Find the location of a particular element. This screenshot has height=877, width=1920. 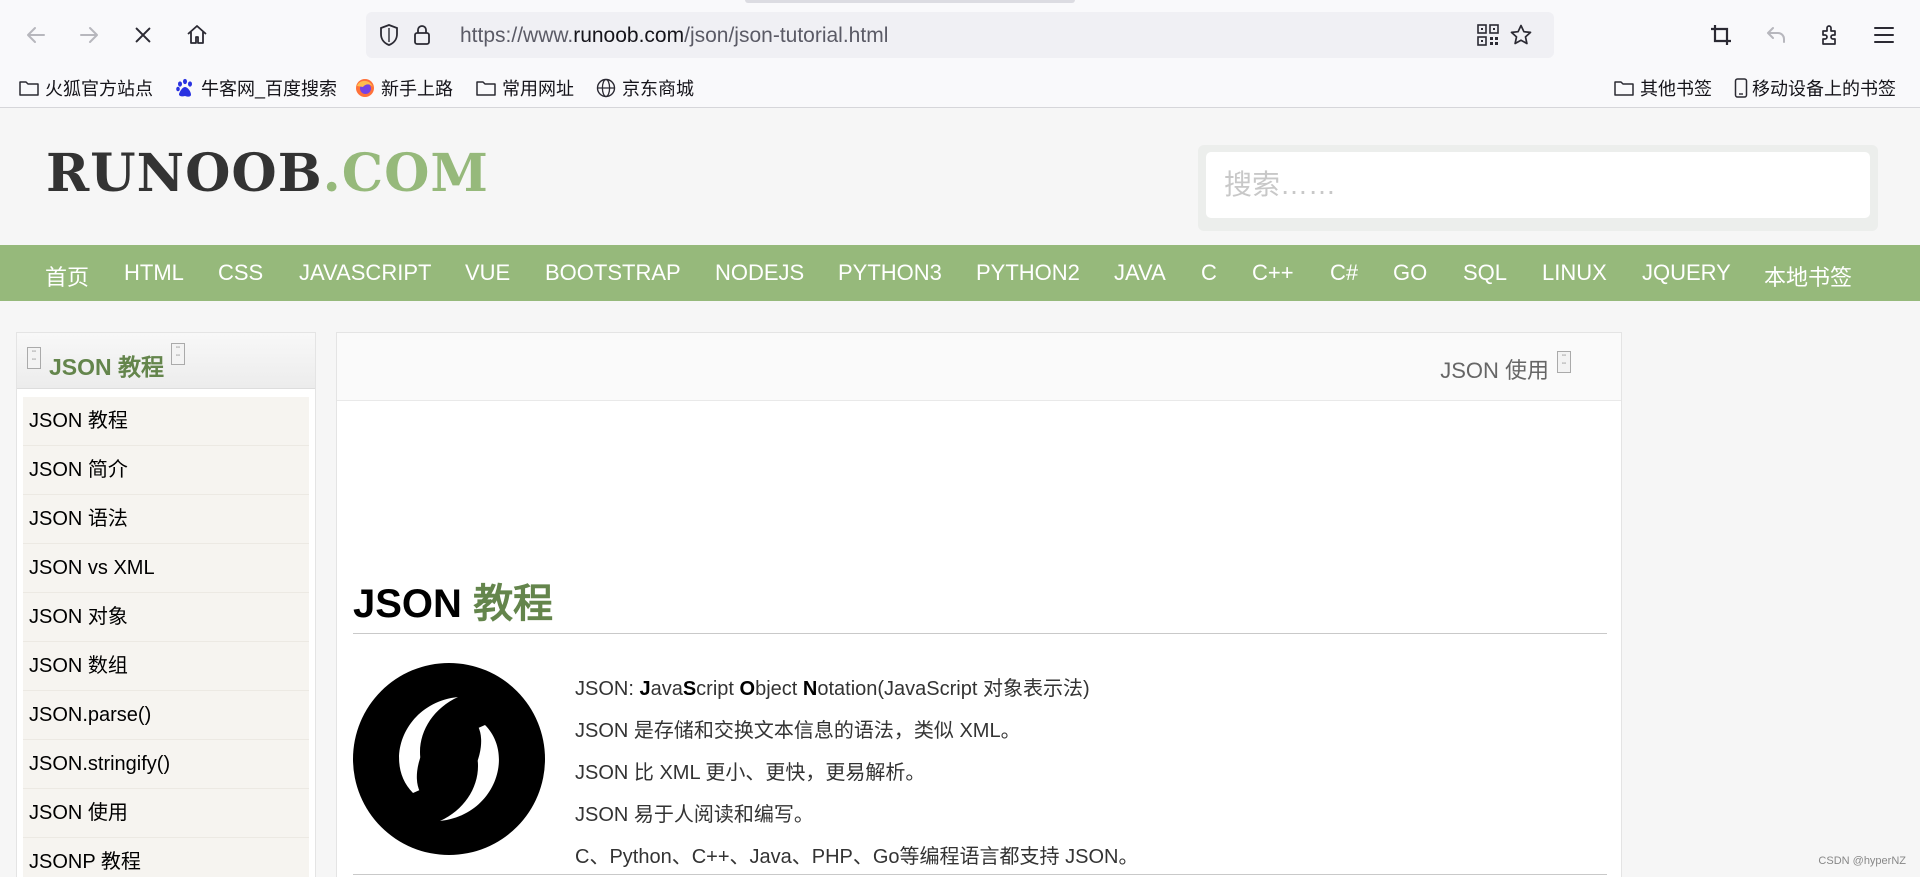

firefox-icon is located at coordinates (365, 88).